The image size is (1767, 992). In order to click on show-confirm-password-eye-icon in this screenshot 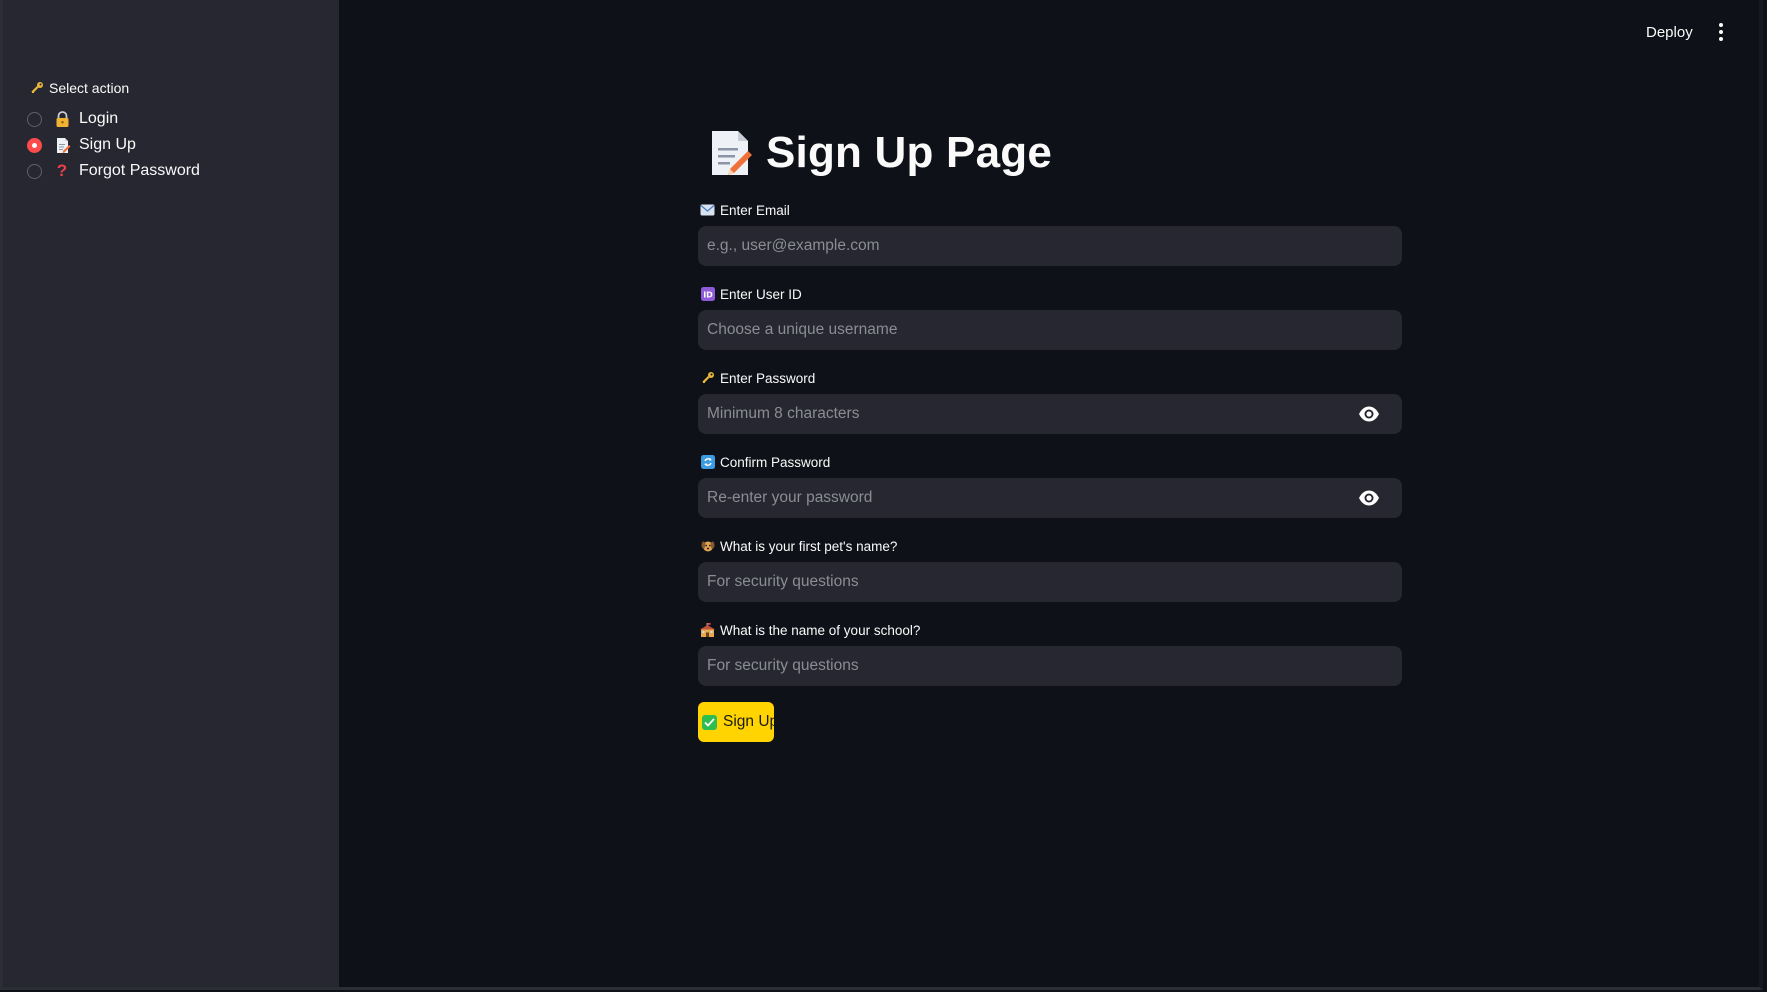, I will do `click(1369, 498)`.